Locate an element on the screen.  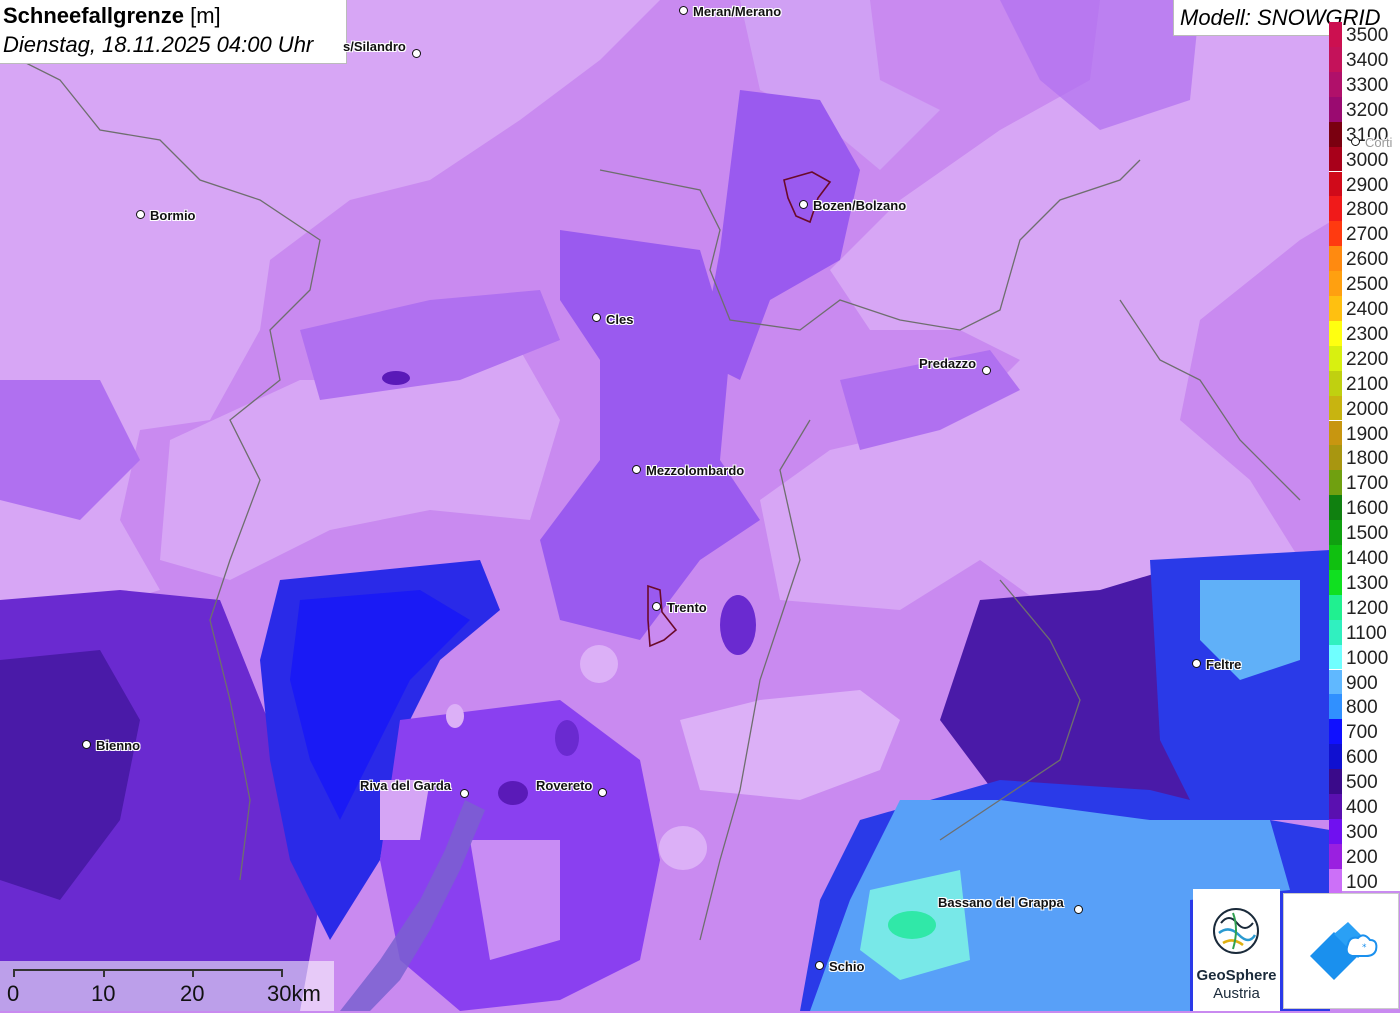
city-label: Bormio is located at coordinates (173, 215).